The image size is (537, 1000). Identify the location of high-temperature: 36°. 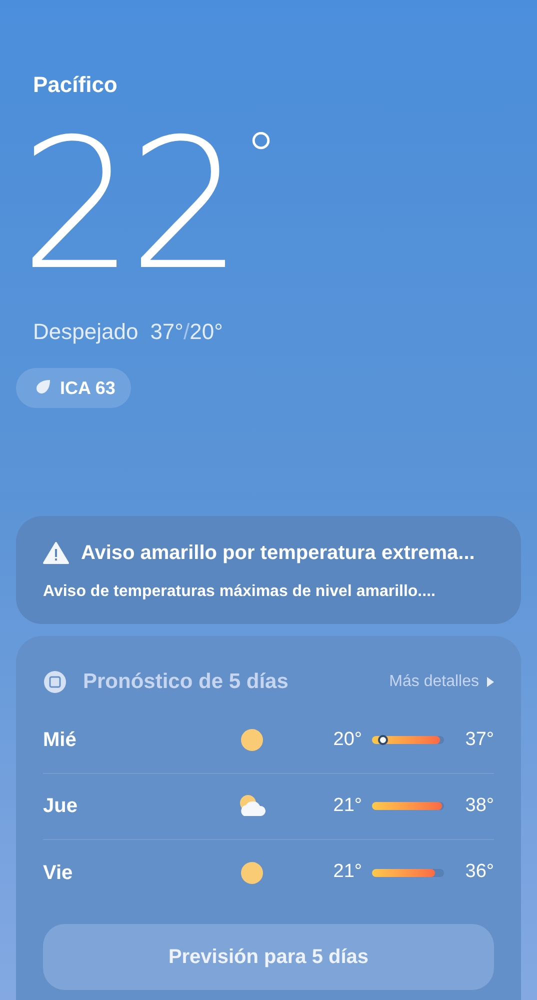
(479, 872).